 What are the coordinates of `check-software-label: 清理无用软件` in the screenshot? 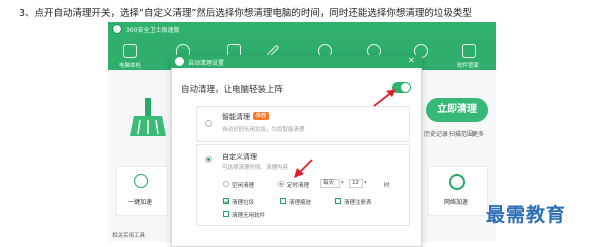 It's located at (248, 215).